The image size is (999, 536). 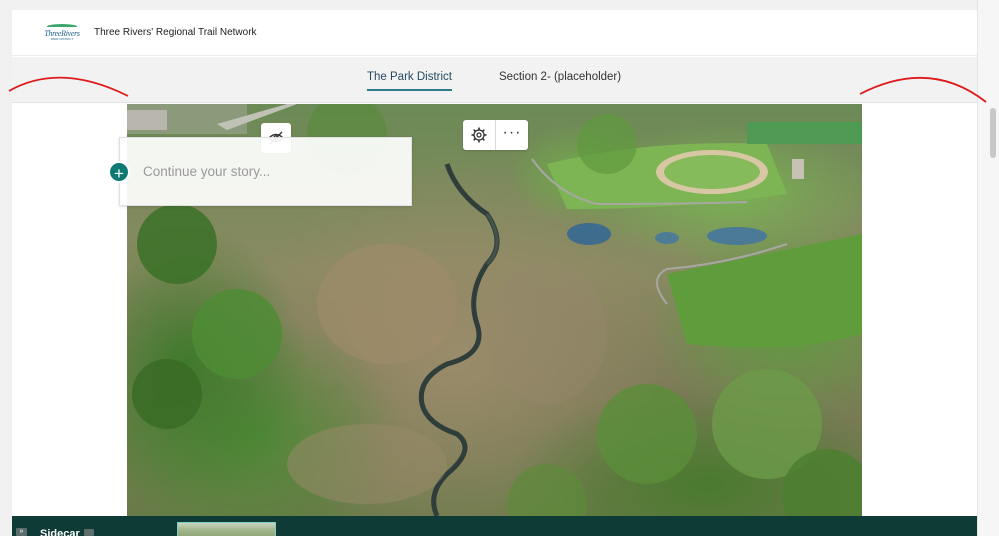 I want to click on add-block-button: +, so click(x=119, y=172).